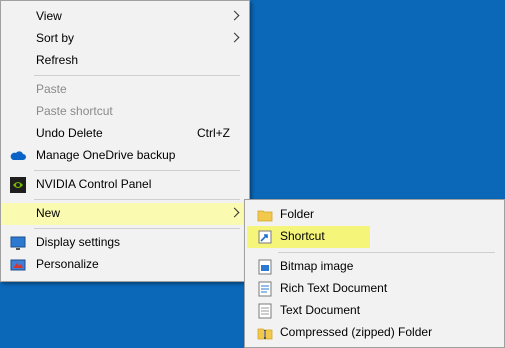 The image size is (505, 348). Describe the element at coordinates (125, 39) in the screenshot. I see `menu-item-sort-by: Sort by` at that location.